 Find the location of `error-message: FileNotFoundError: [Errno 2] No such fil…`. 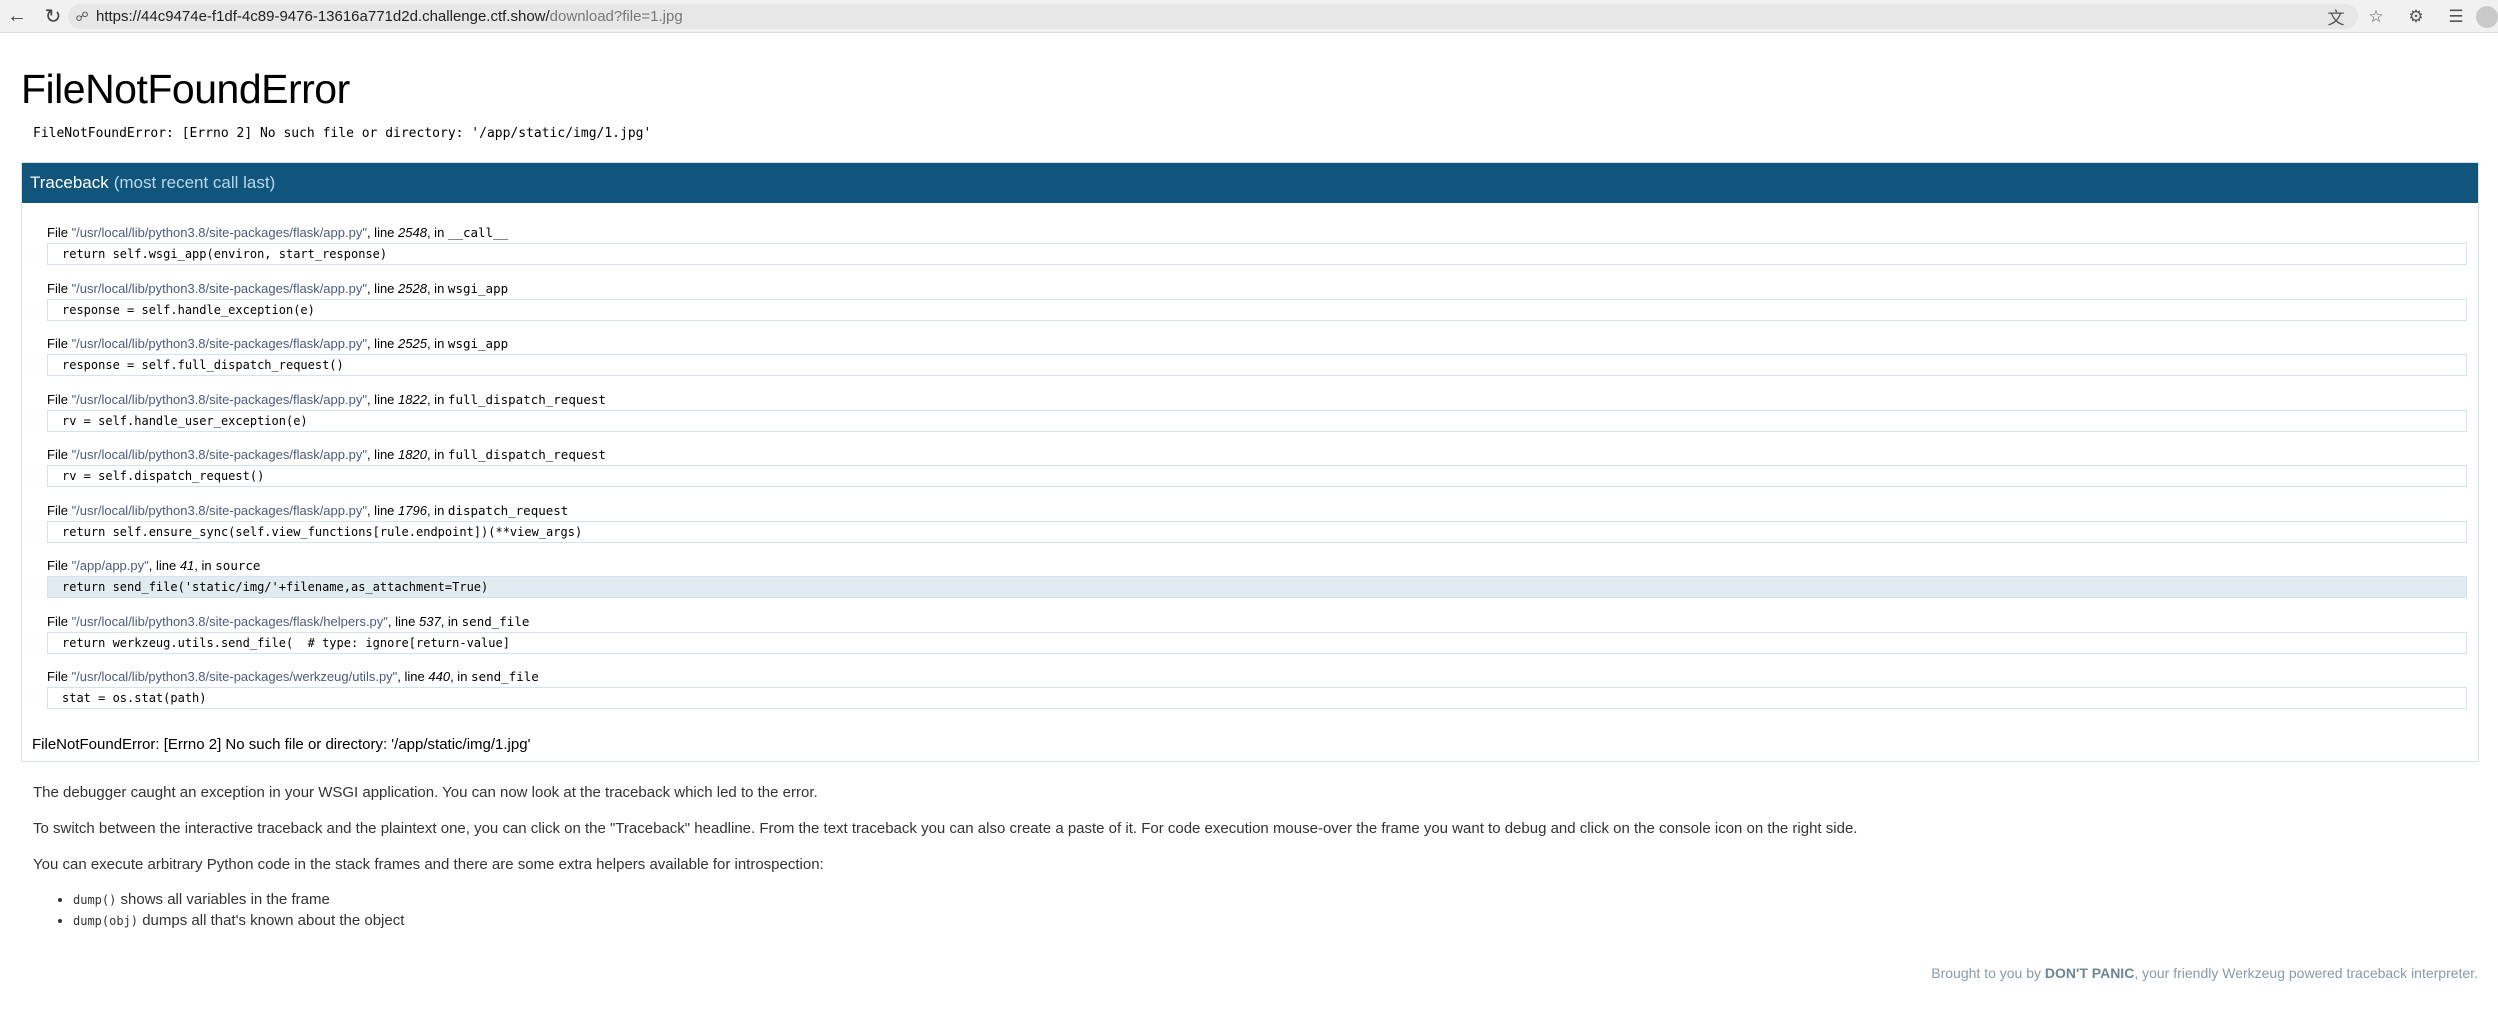

error-message: FileNotFoundError: [Errno 2] No such fil… is located at coordinates (342, 133).